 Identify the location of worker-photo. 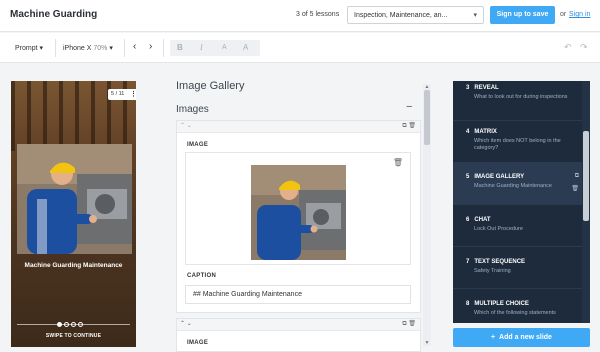
(74, 199).